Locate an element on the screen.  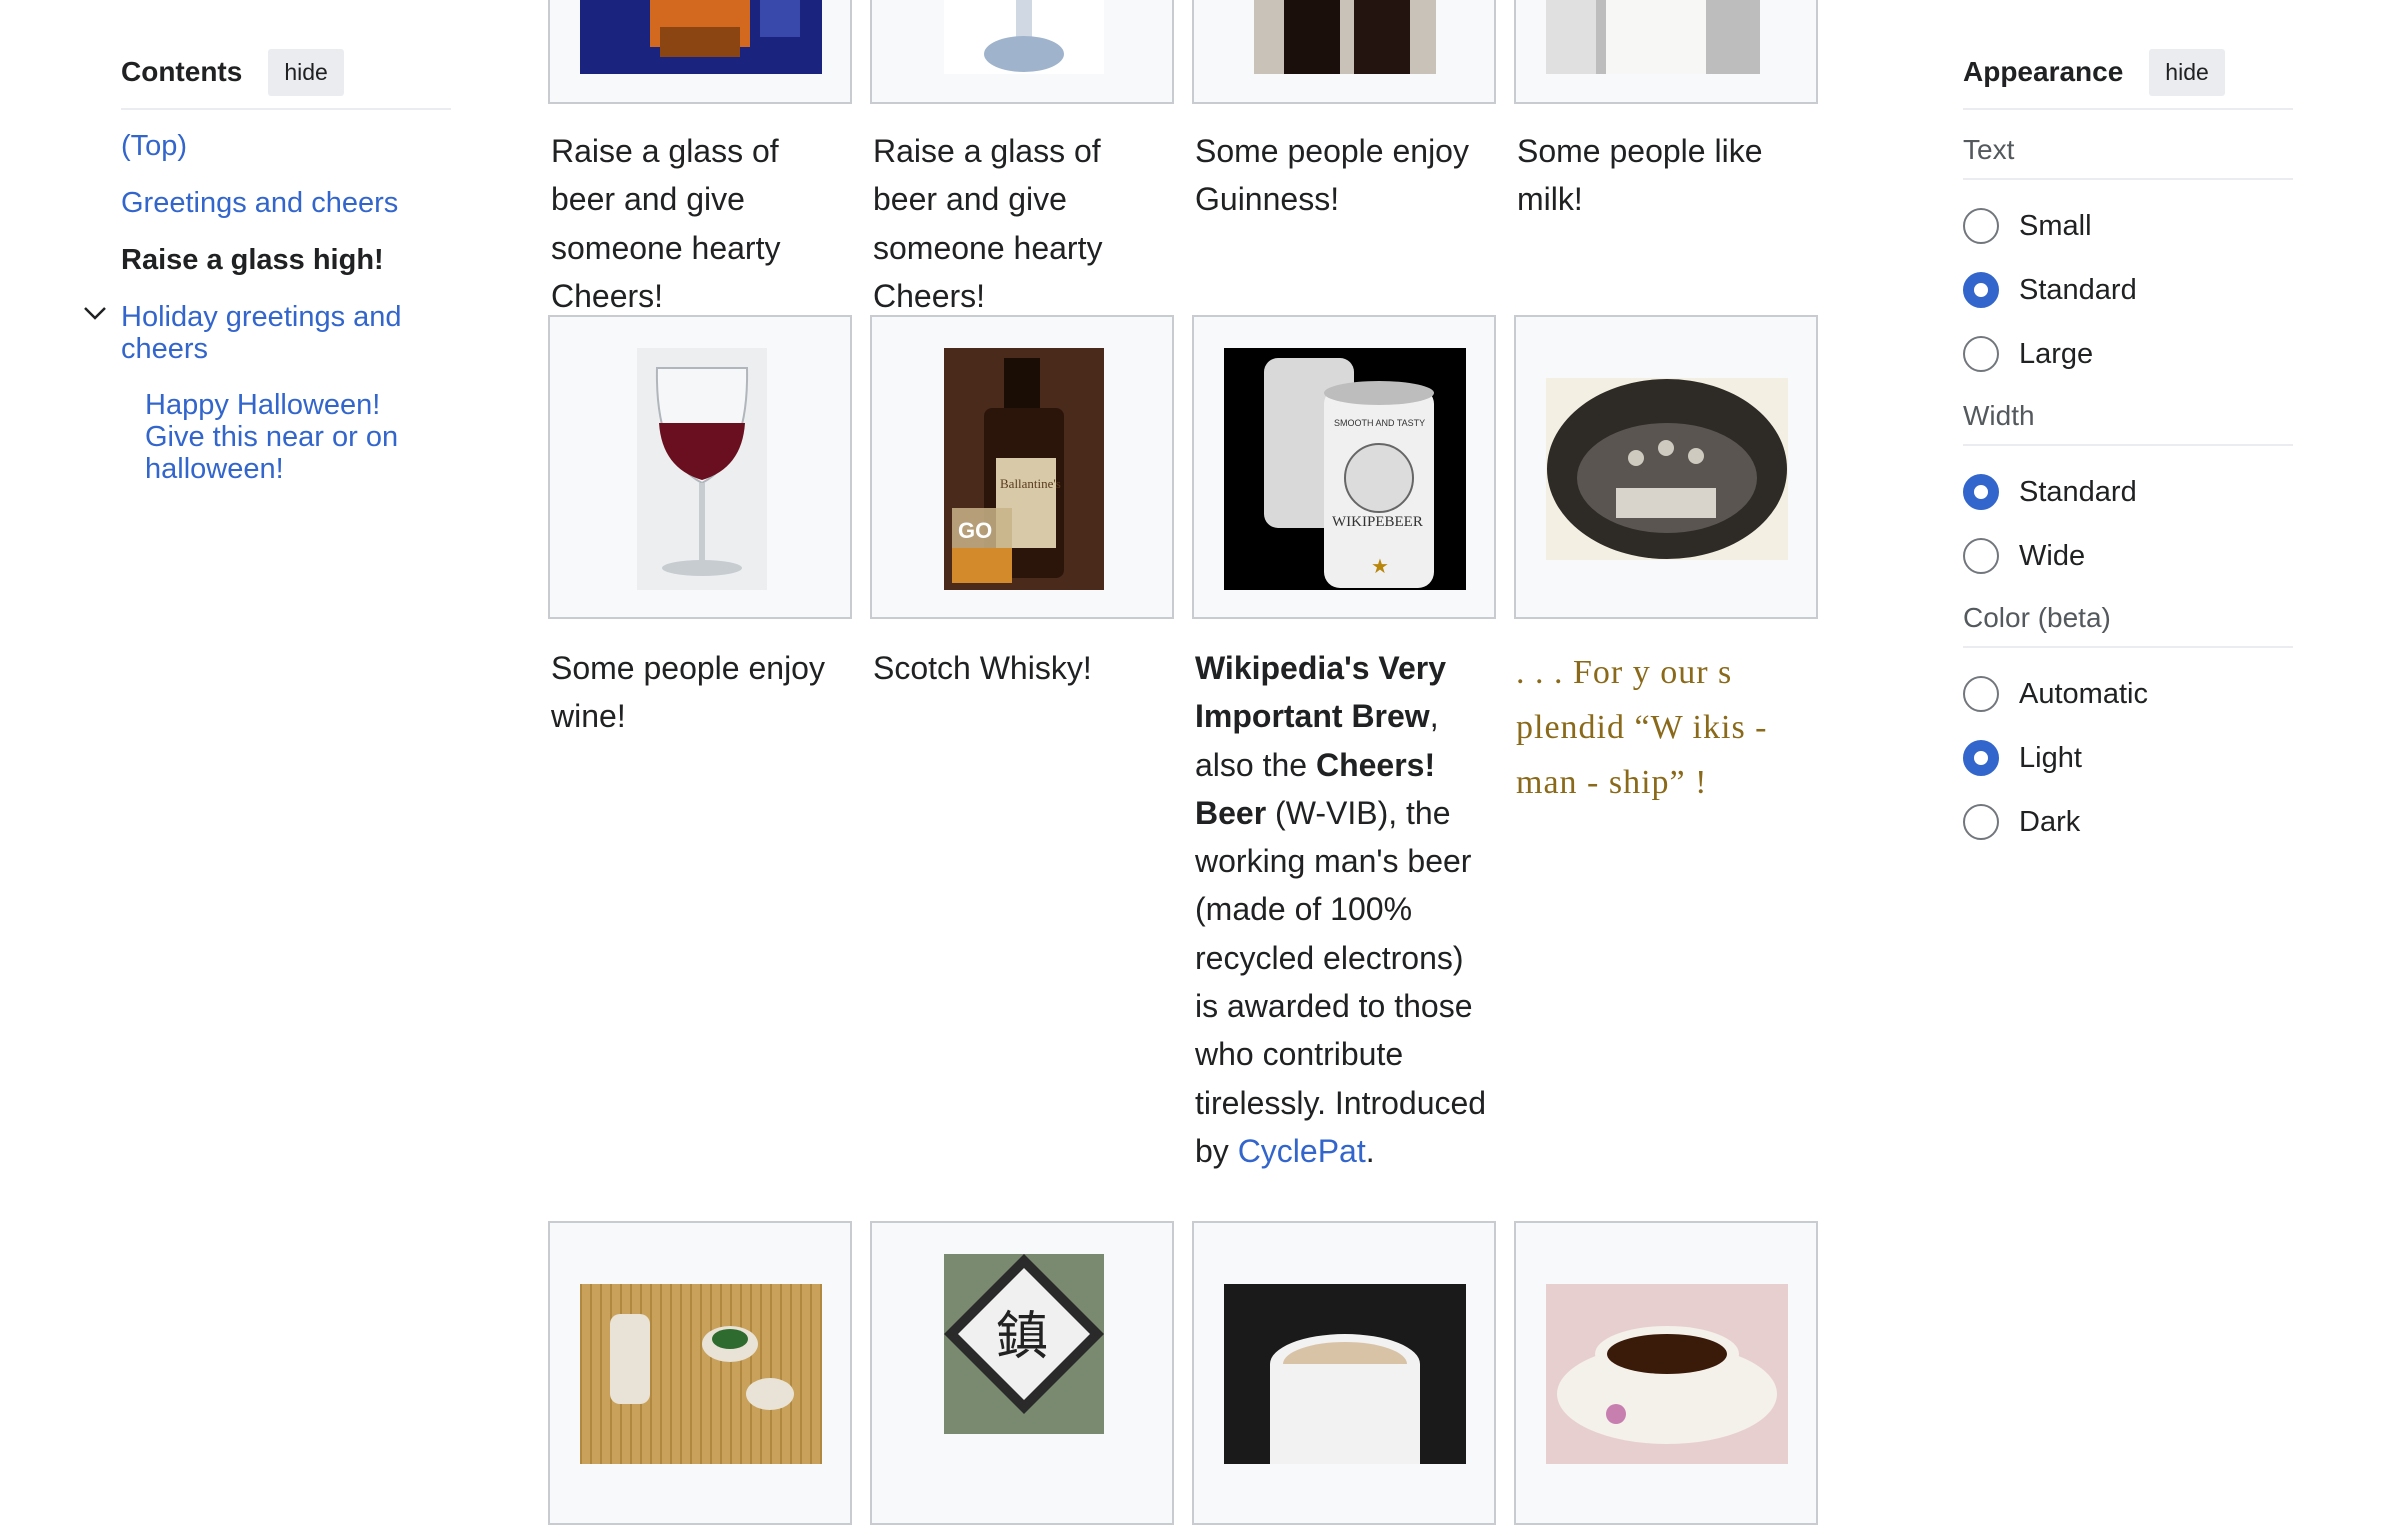
toc-hide-button: hide is located at coordinates (306, 72).